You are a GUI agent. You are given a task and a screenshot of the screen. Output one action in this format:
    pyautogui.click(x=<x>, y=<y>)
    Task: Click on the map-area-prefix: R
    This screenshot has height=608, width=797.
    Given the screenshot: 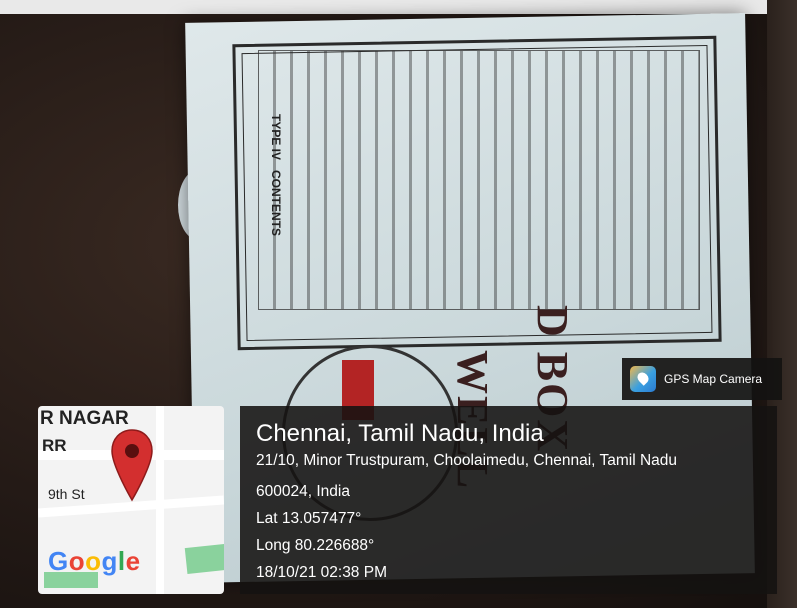 What is the action you would take?
    pyautogui.click(x=47, y=418)
    